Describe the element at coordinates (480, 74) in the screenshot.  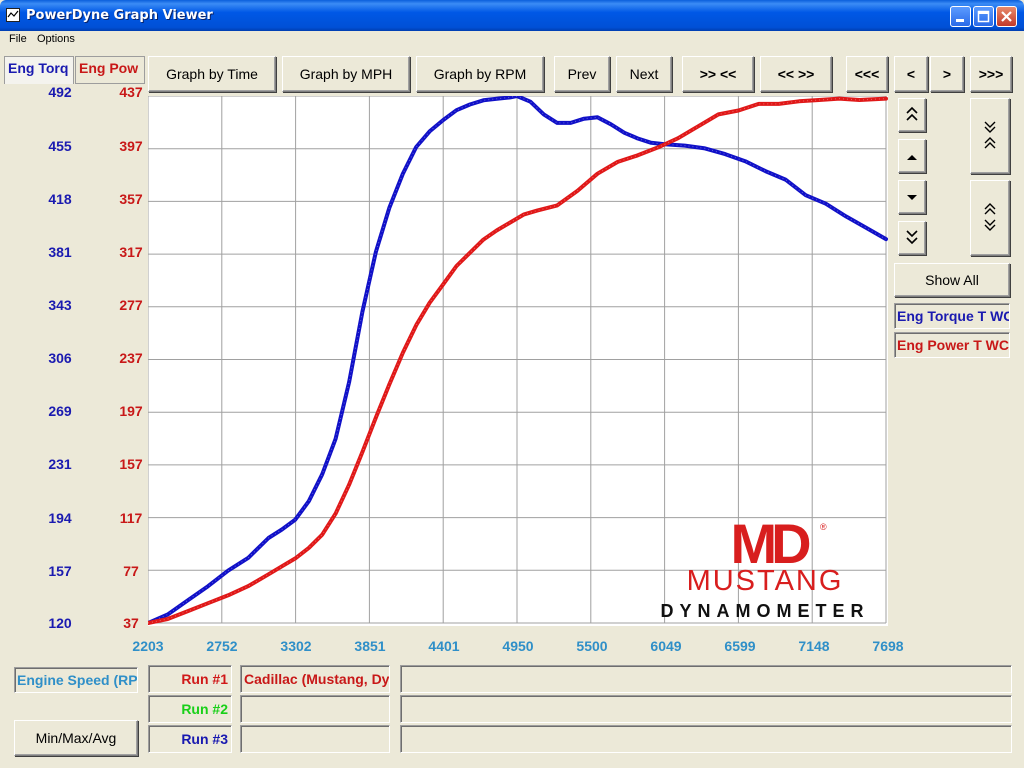
I see `graph-by-rpm-button: Graph by RPM` at that location.